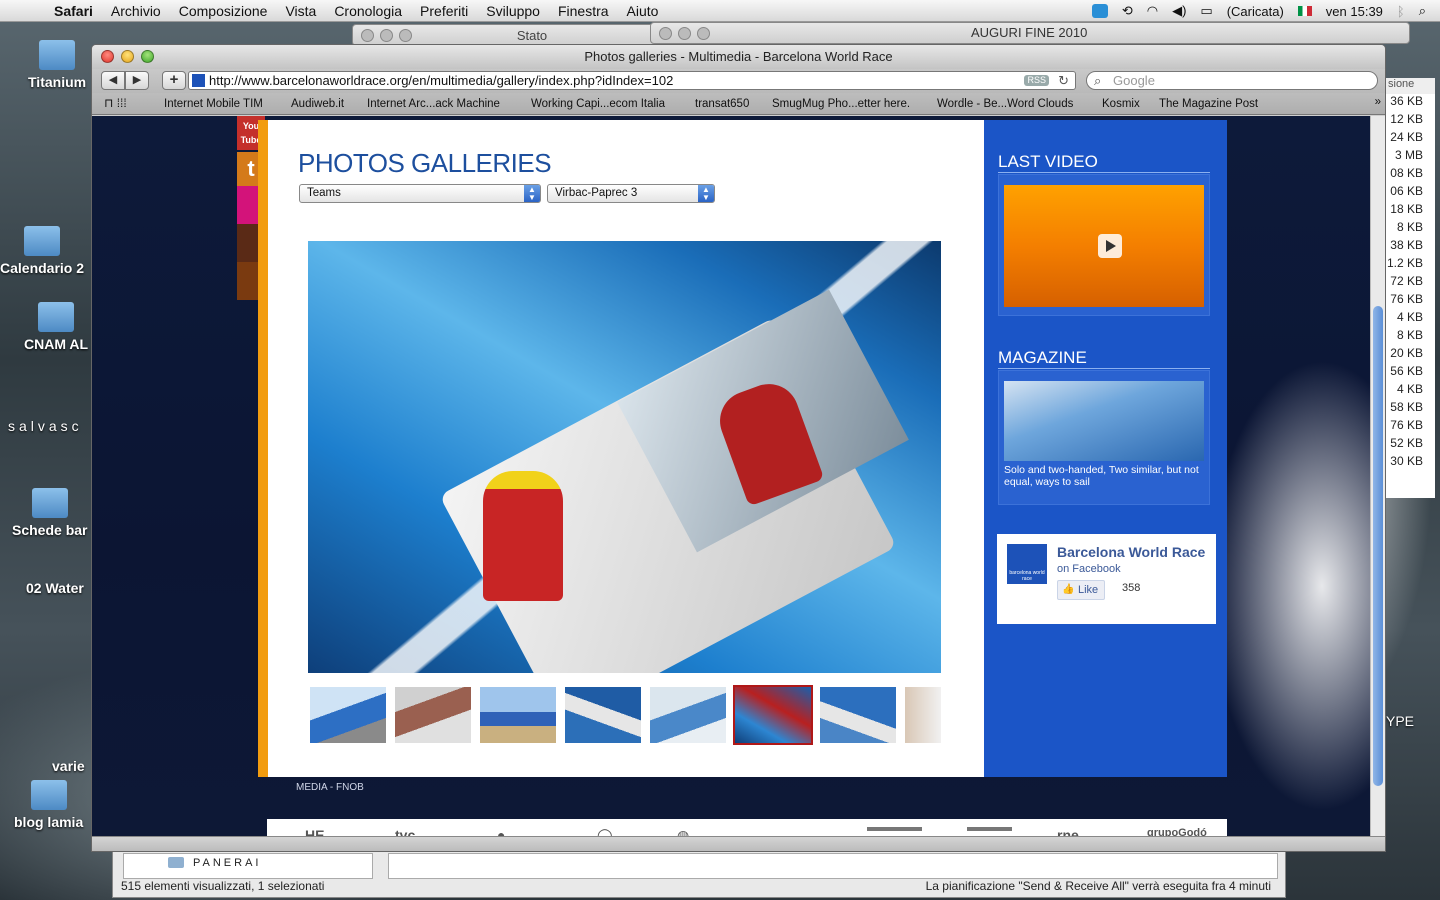 The width and height of the screenshot is (1440, 900). Describe the element at coordinates (583, 11) in the screenshot. I see `menu-finestra: Finestra` at that location.